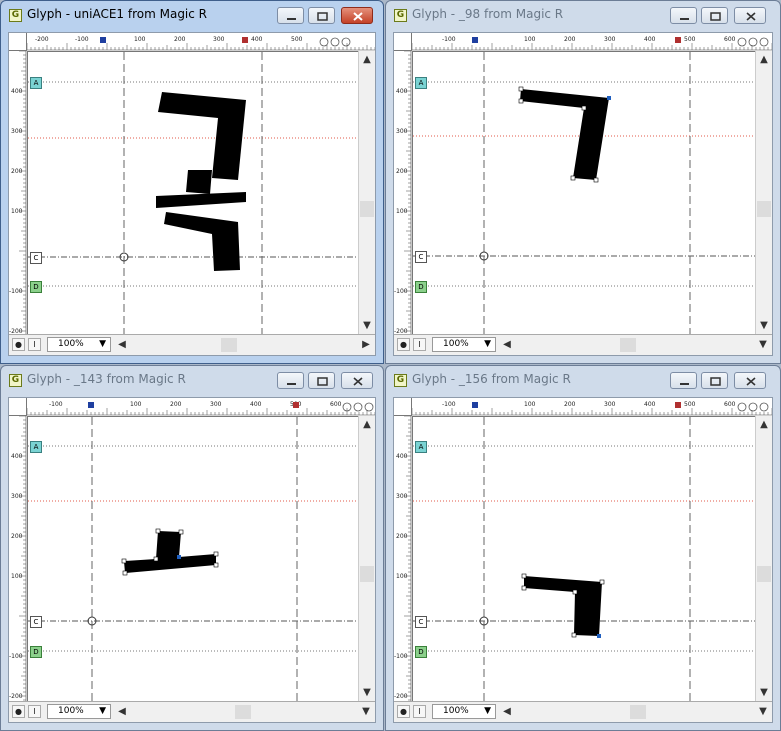 This screenshot has width=781, height=731. Describe the element at coordinates (102, 344) in the screenshot. I see `chevron-down-icon: ▼` at that location.